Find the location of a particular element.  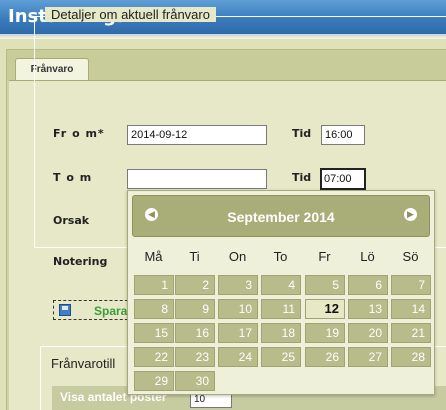

floppy-disk-icon is located at coordinates (65, 310).